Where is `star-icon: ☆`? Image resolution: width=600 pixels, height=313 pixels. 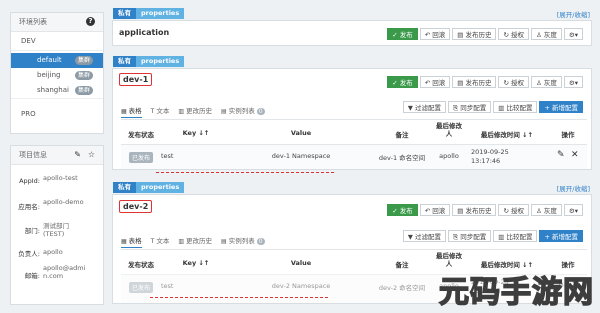 star-icon: ☆ is located at coordinates (91, 155).